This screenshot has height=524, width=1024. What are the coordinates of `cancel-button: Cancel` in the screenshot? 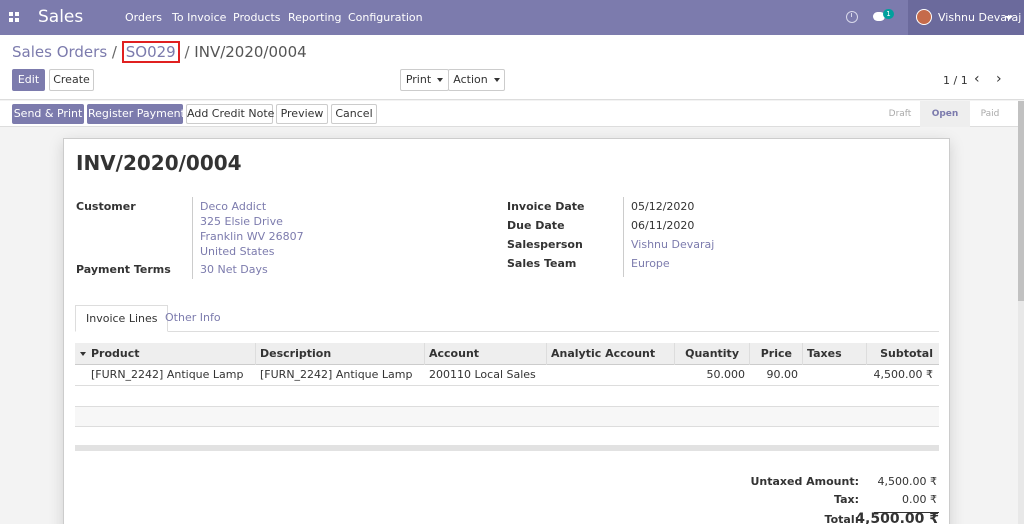 It's located at (354, 114).